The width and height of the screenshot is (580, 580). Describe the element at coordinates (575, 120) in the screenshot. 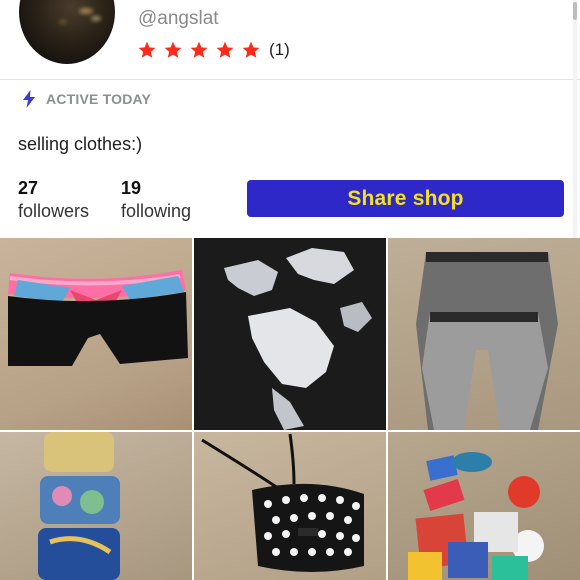

I see `scrollbar-track` at that location.